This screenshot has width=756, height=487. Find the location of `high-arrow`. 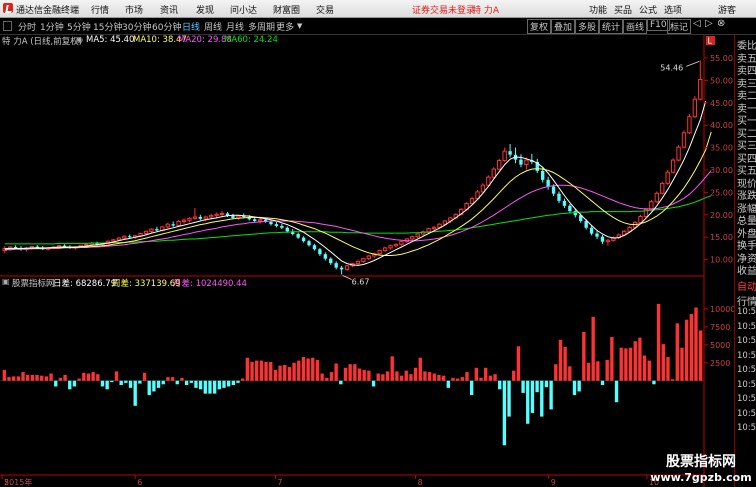

high-arrow is located at coordinates (693, 64).